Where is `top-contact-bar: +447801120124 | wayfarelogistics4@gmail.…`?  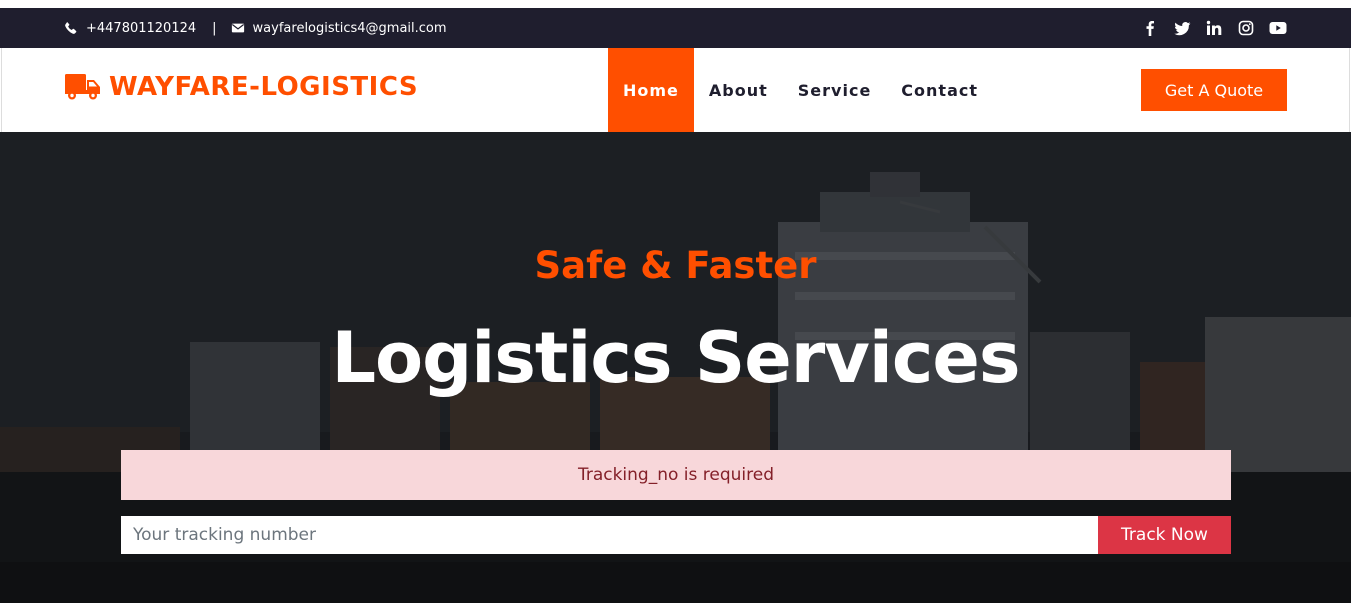
top-contact-bar: +447801120124 | wayfarelogistics4@gmail.… is located at coordinates (675, 28).